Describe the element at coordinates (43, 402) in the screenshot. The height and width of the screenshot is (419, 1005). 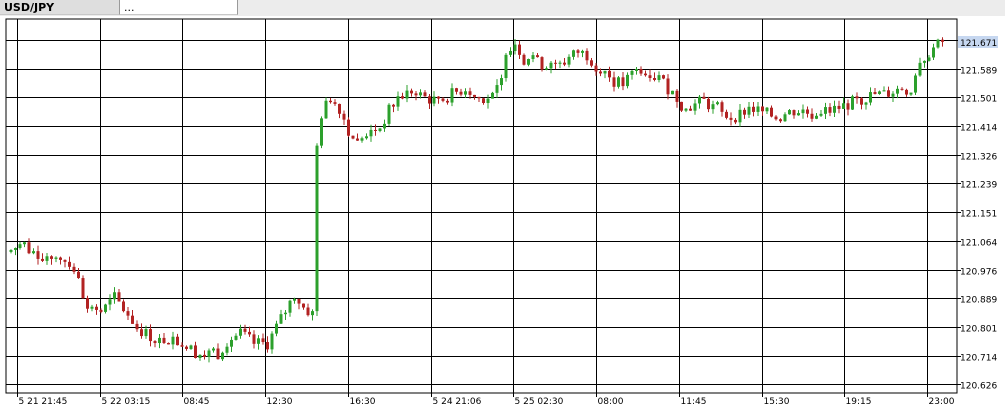
I see `x-tick-label: 5 21 21:45` at that location.